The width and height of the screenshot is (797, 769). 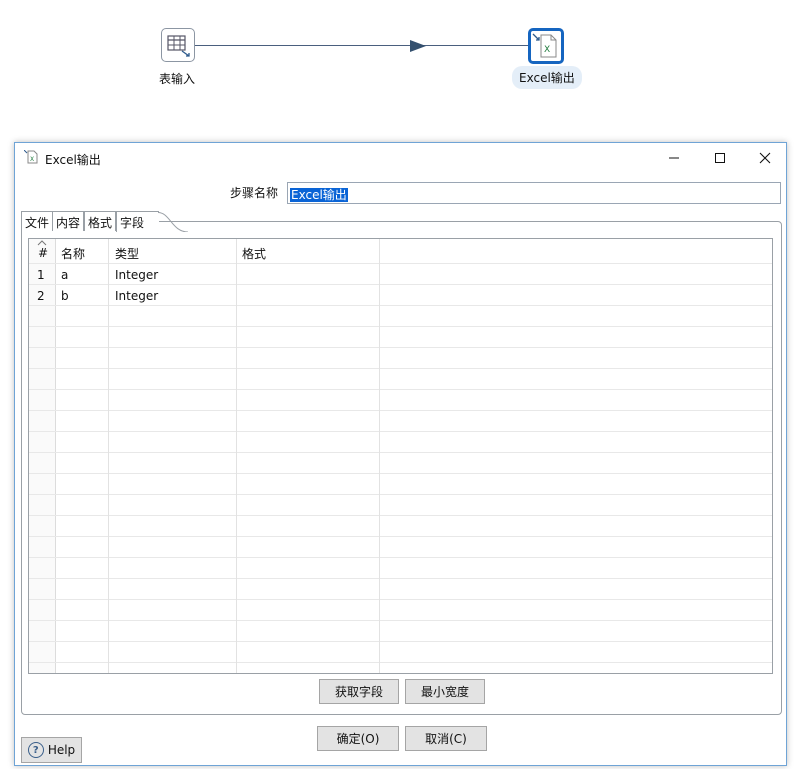 What do you see at coordinates (173, 222) in the screenshot?
I see `tab-corner-decoration` at bounding box center [173, 222].